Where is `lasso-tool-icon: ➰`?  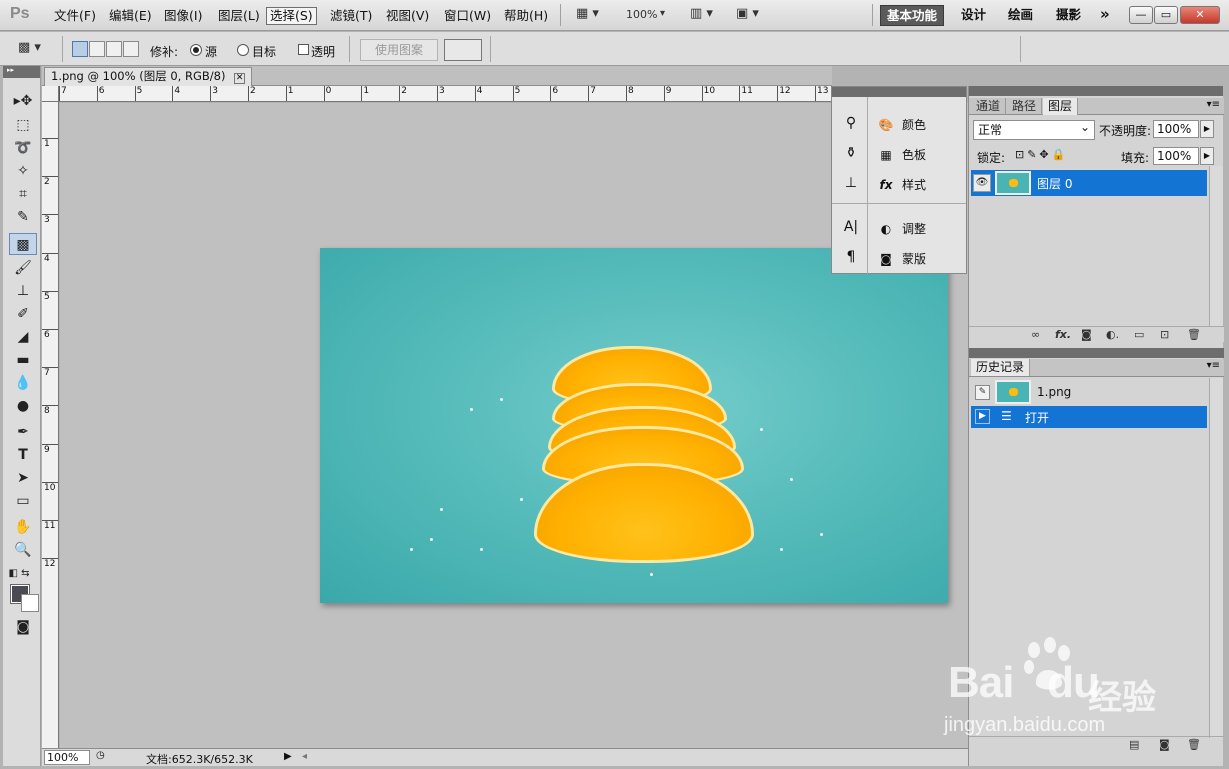 lasso-tool-icon: ➰ is located at coordinates (23, 148).